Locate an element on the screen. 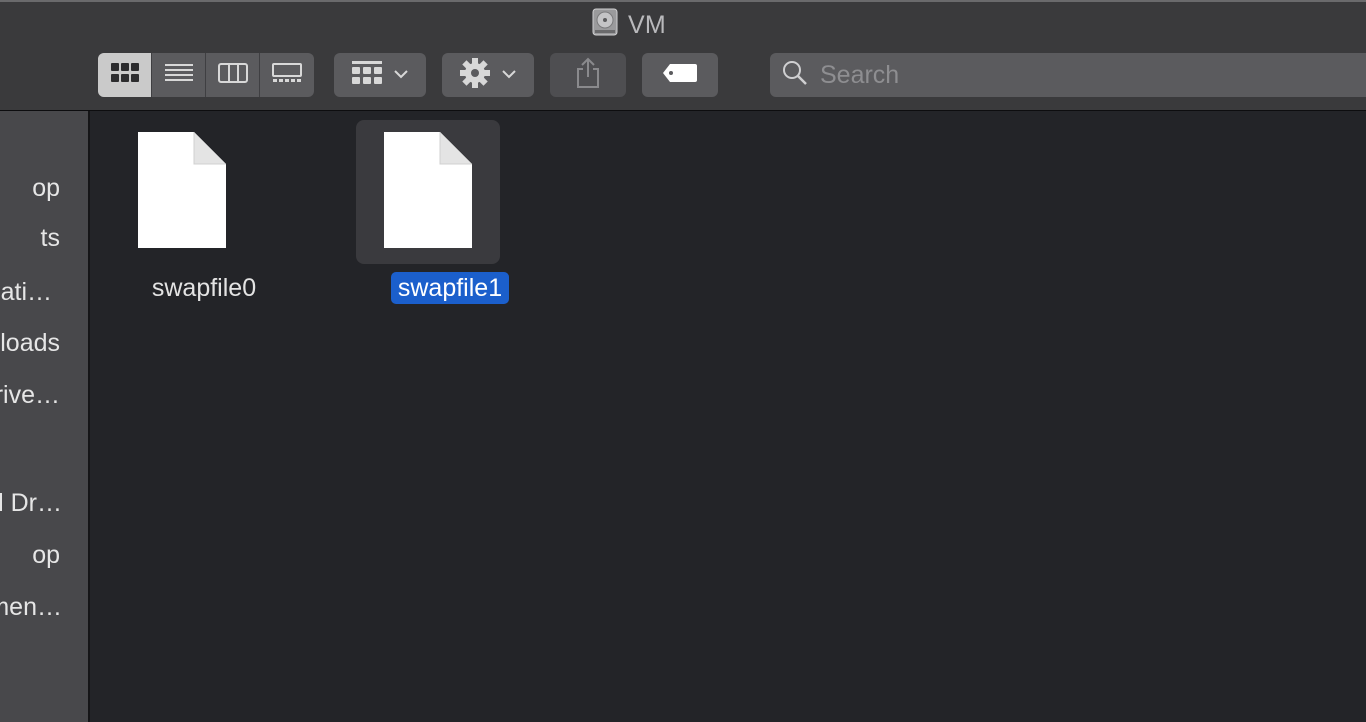  window-title: VM is located at coordinates (629, 25).